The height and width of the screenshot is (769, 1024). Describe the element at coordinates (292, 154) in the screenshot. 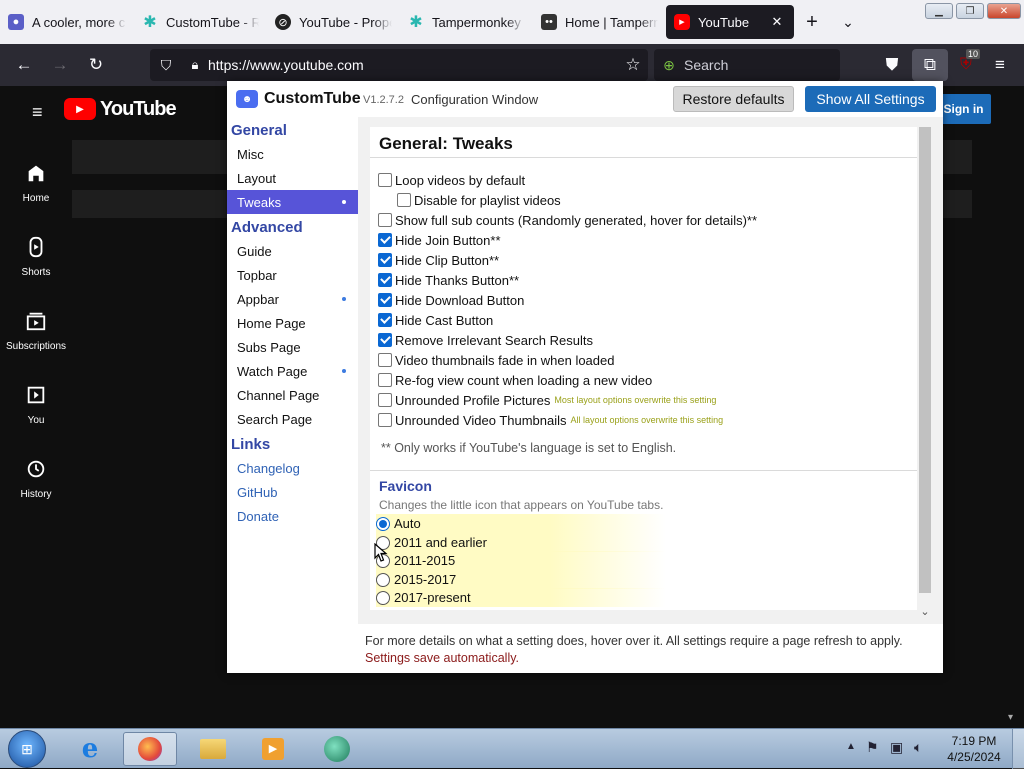

I see `nav-item-misc: Misc` at that location.